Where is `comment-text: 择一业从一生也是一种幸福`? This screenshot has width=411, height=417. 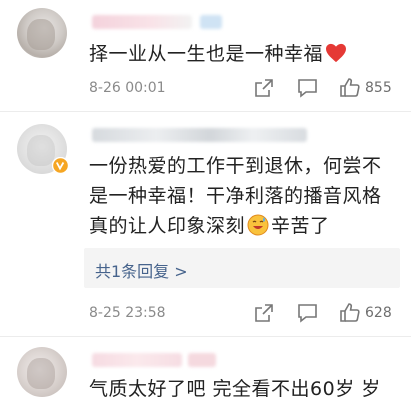
comment-text: 择一业从一生也是一种幸福 is located at coordinates (218, 54).